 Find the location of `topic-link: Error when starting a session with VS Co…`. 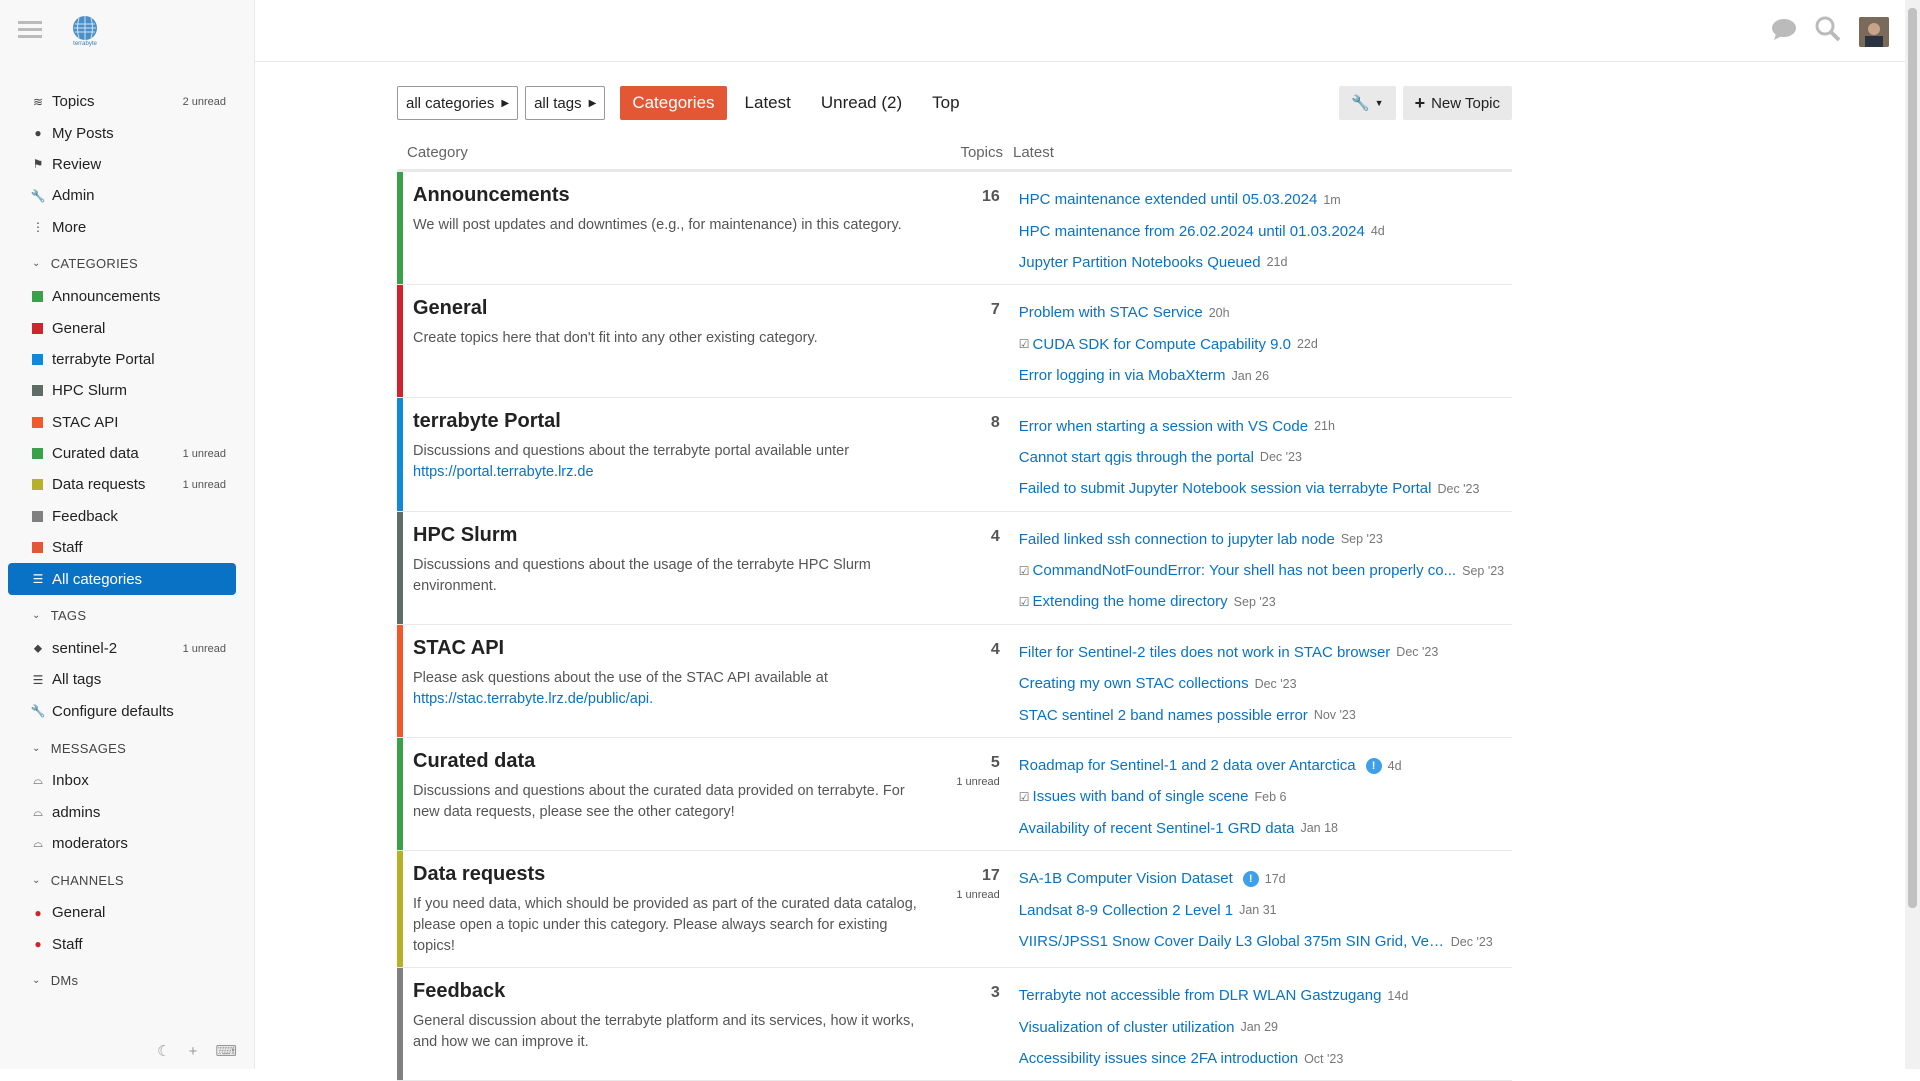

topic-link: Error when starting a session with VS Co… is located at coordinates (1163, 426).